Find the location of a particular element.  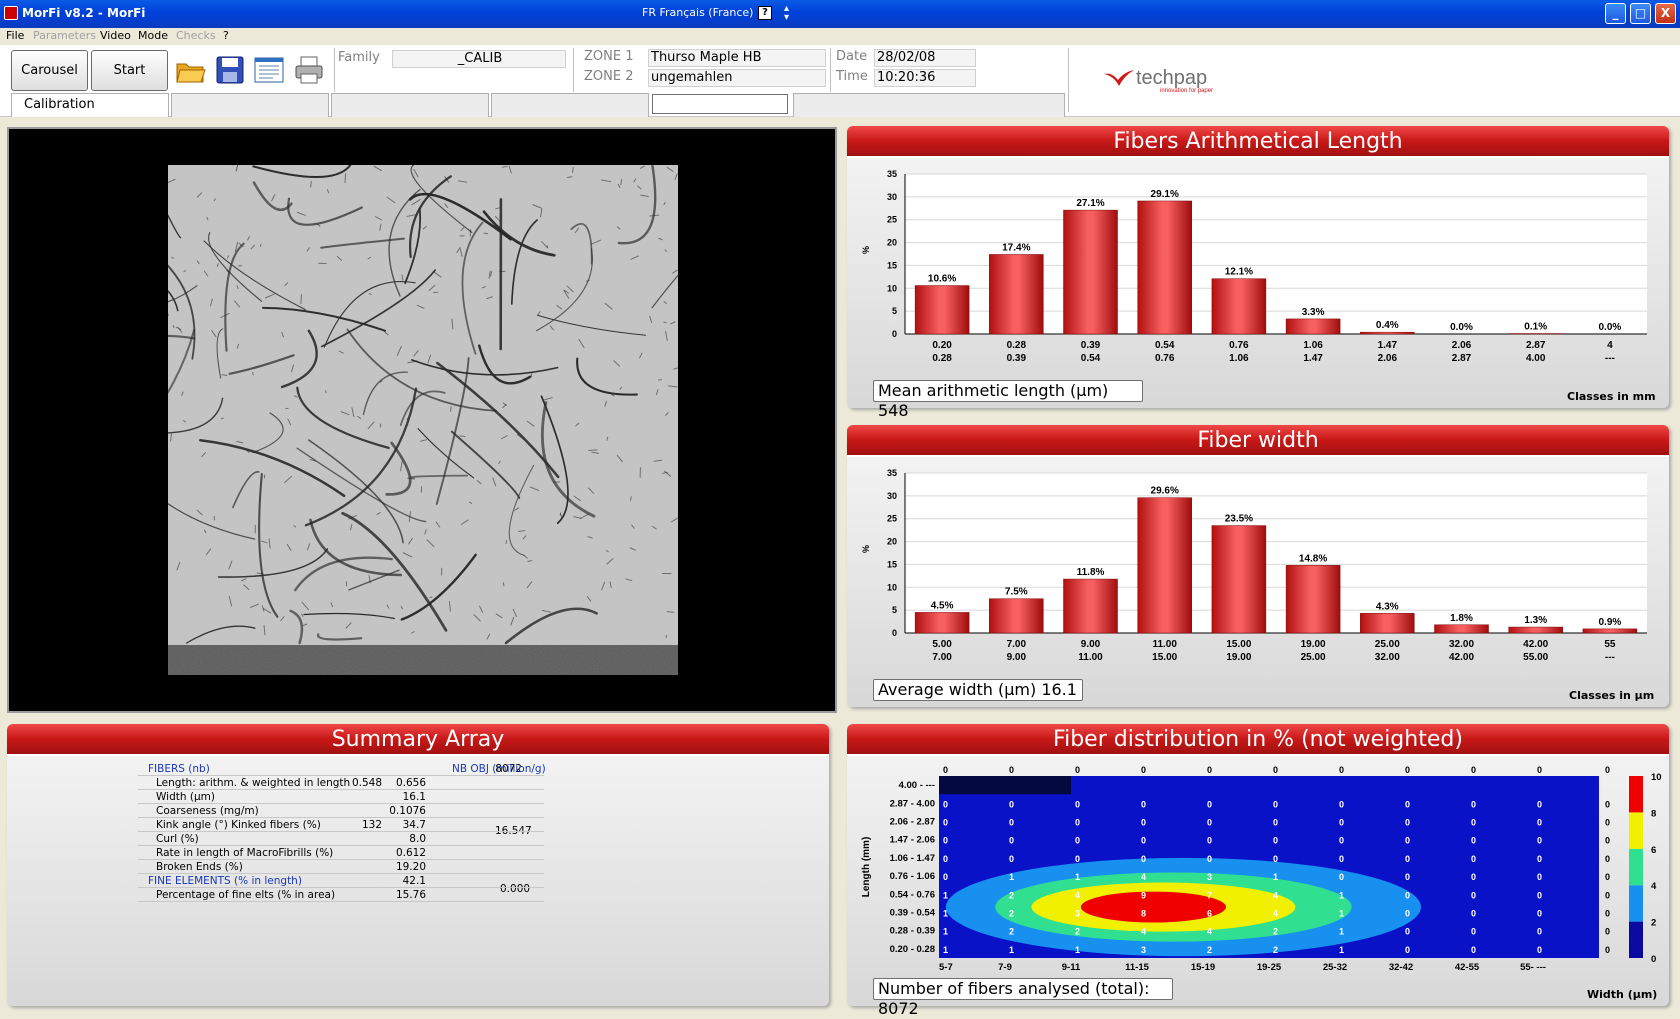

x-tick-label: 1.06 is located at coordinates (1313, 345).